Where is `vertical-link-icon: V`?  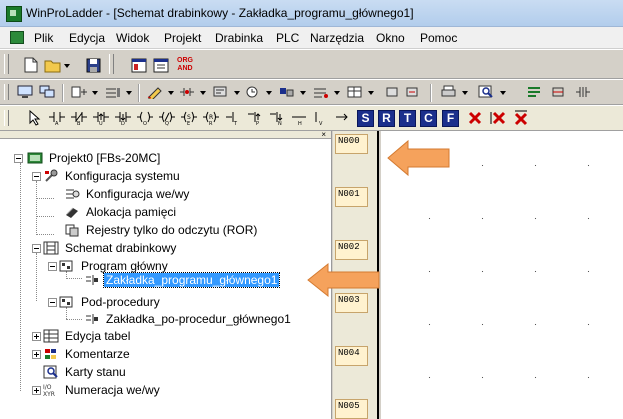
vertical-link-icon: V is located at coordinates (321, 118).